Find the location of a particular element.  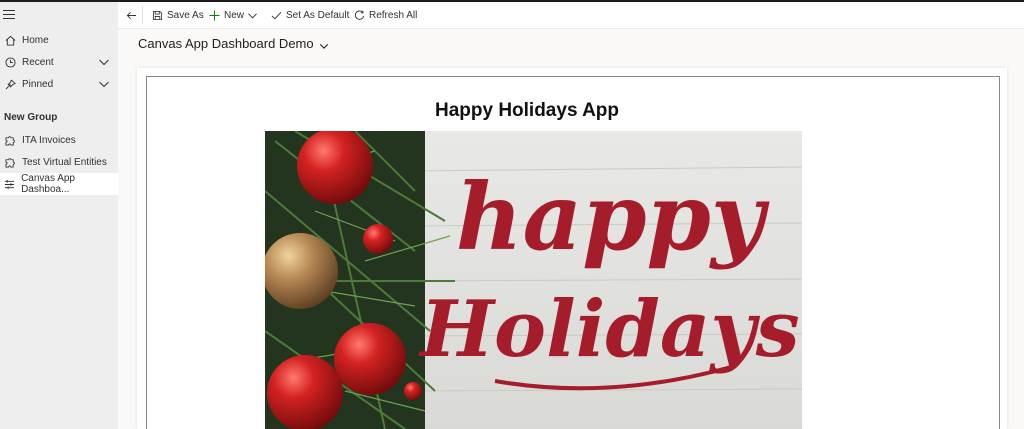

back-arrow-icon is located at coordinates (131, 15).